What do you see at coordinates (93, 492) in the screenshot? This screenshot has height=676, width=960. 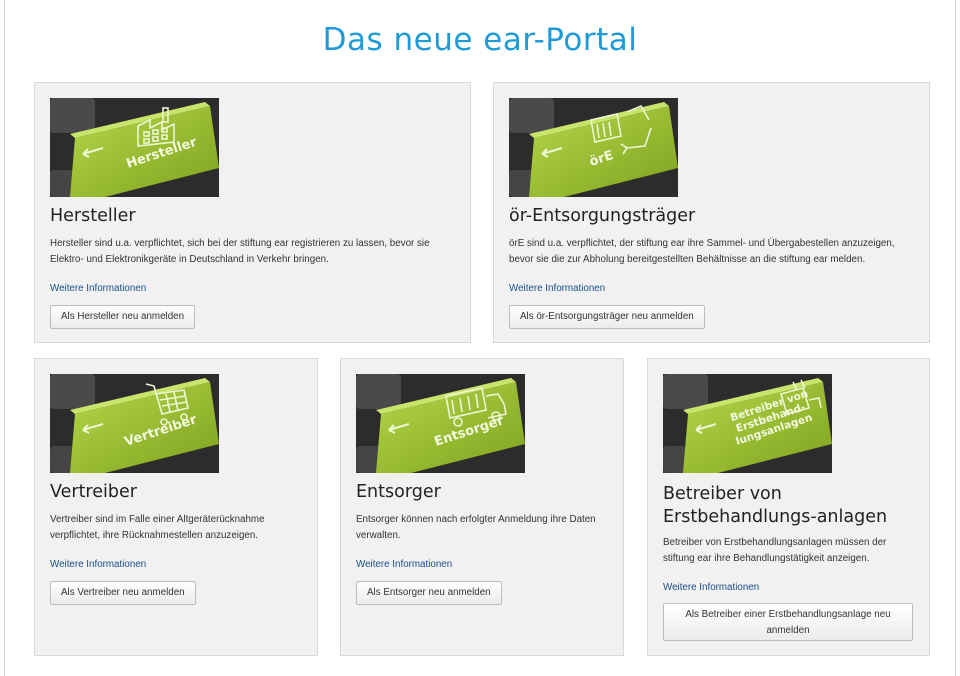 I see `card-heading: Vertreiber` at bounding box center [93, 492].